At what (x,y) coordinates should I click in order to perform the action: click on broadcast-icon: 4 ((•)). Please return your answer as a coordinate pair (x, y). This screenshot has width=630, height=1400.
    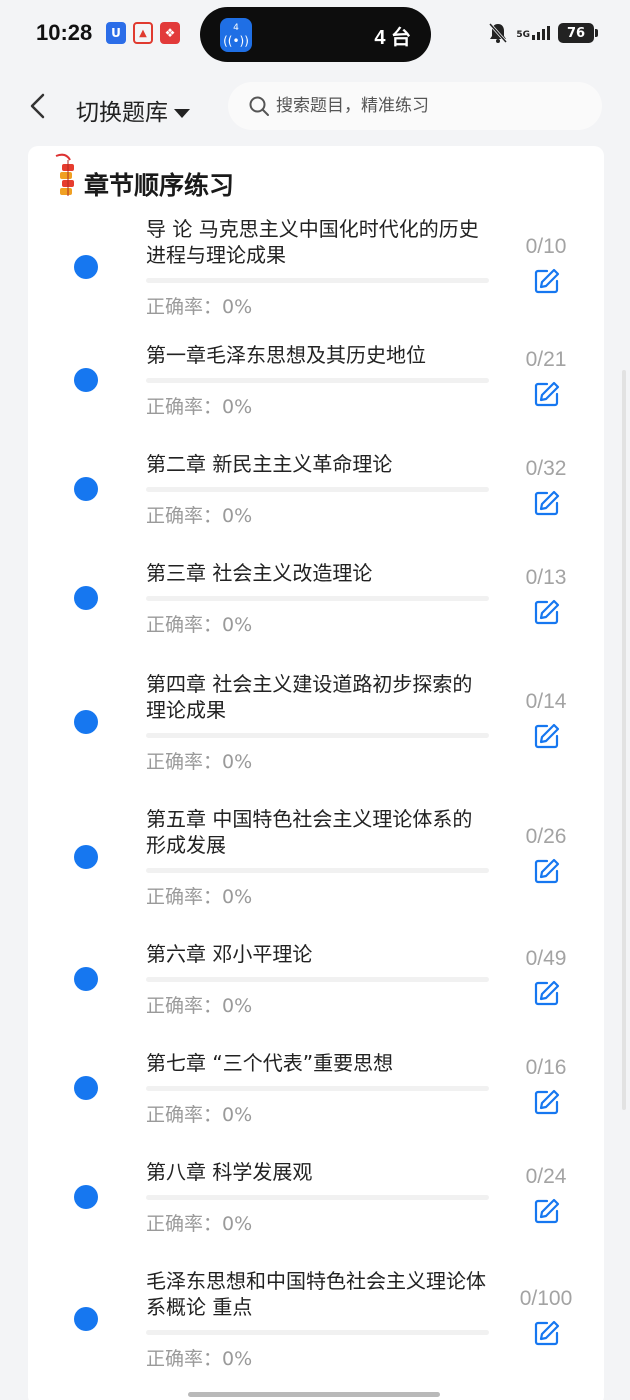
    Looking at the image, I should click on (236, 35).